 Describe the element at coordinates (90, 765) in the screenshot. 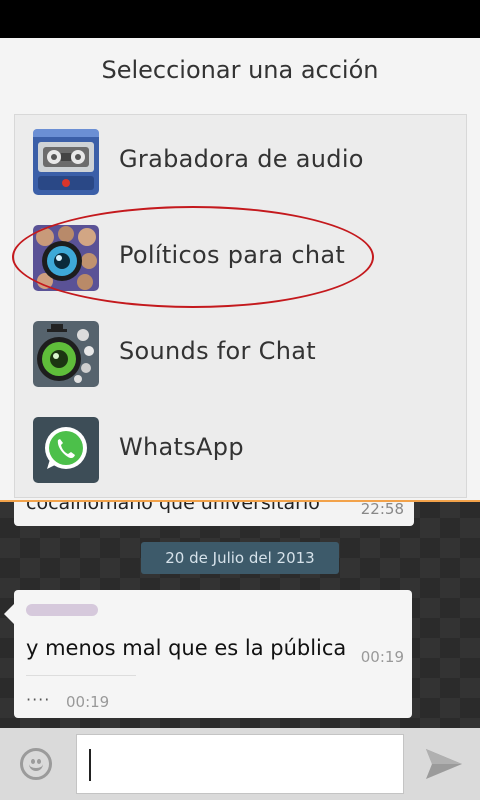

I see `text-caret` at that location.